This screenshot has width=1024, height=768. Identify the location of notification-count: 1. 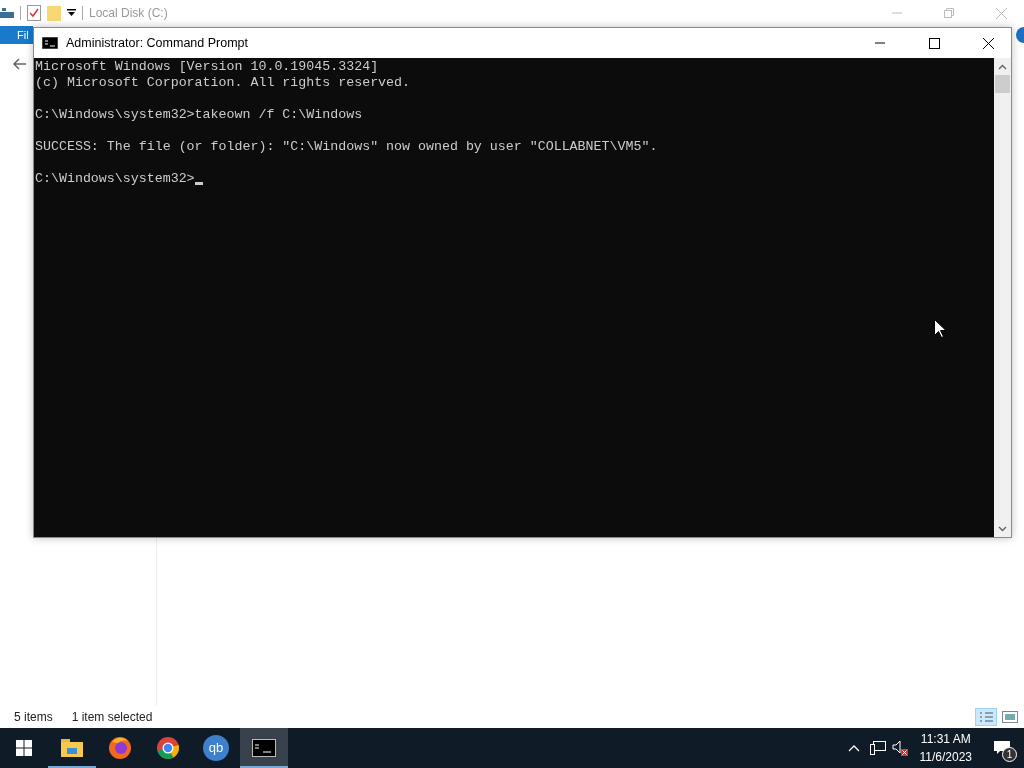
(1009, 754).